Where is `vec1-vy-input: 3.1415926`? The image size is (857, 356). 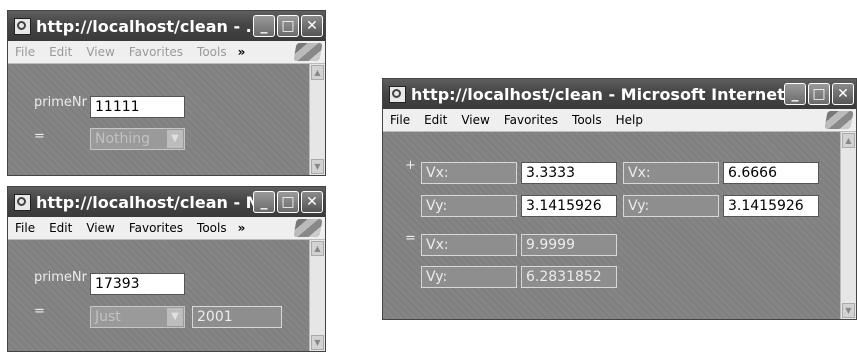 vec1-vy-input: 3.1415926 is located at coordinates (569, 206).